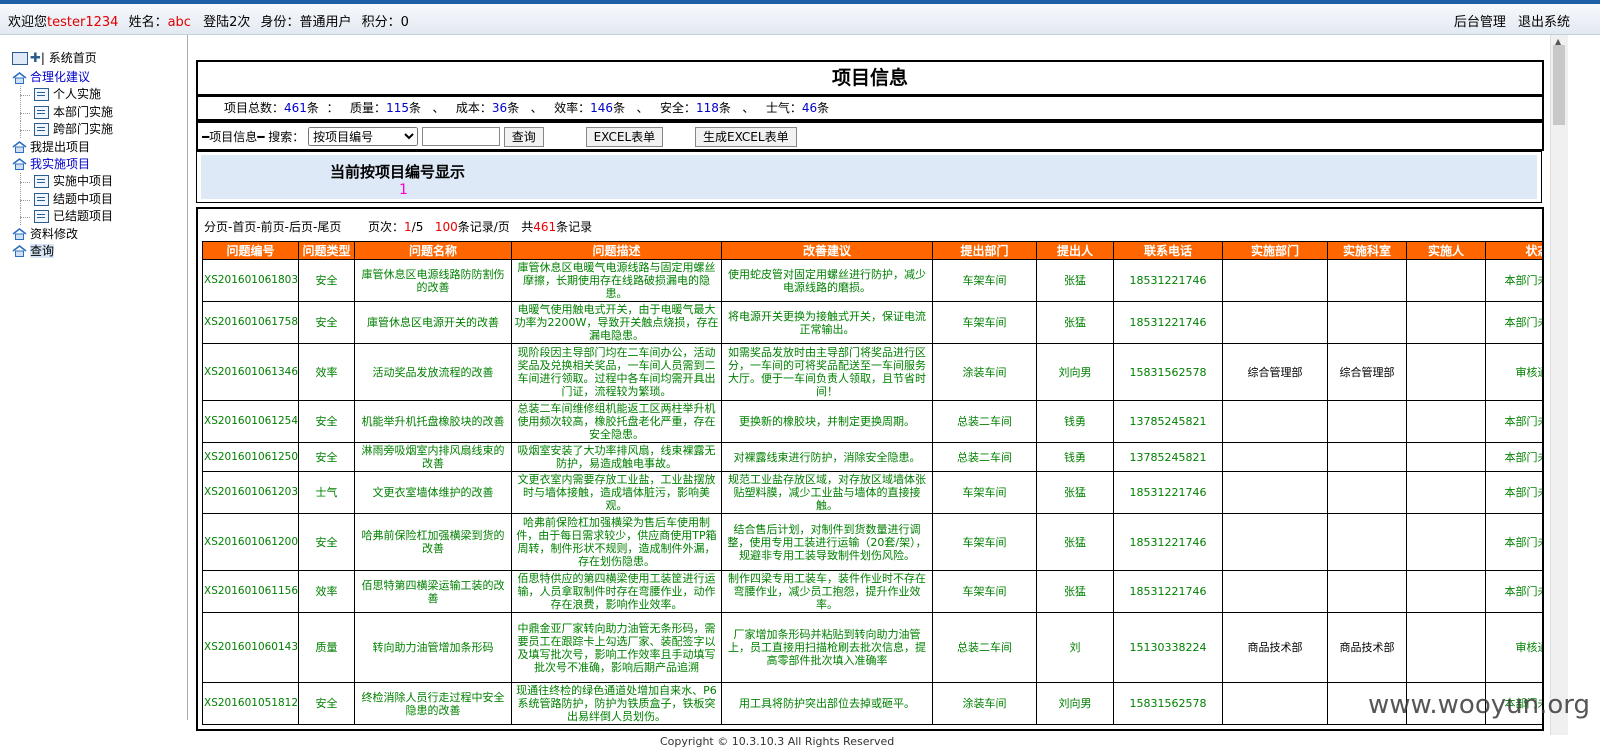 The image size is (1600, 750). I want to click on title-box: 项目信息, so click(870, 78).